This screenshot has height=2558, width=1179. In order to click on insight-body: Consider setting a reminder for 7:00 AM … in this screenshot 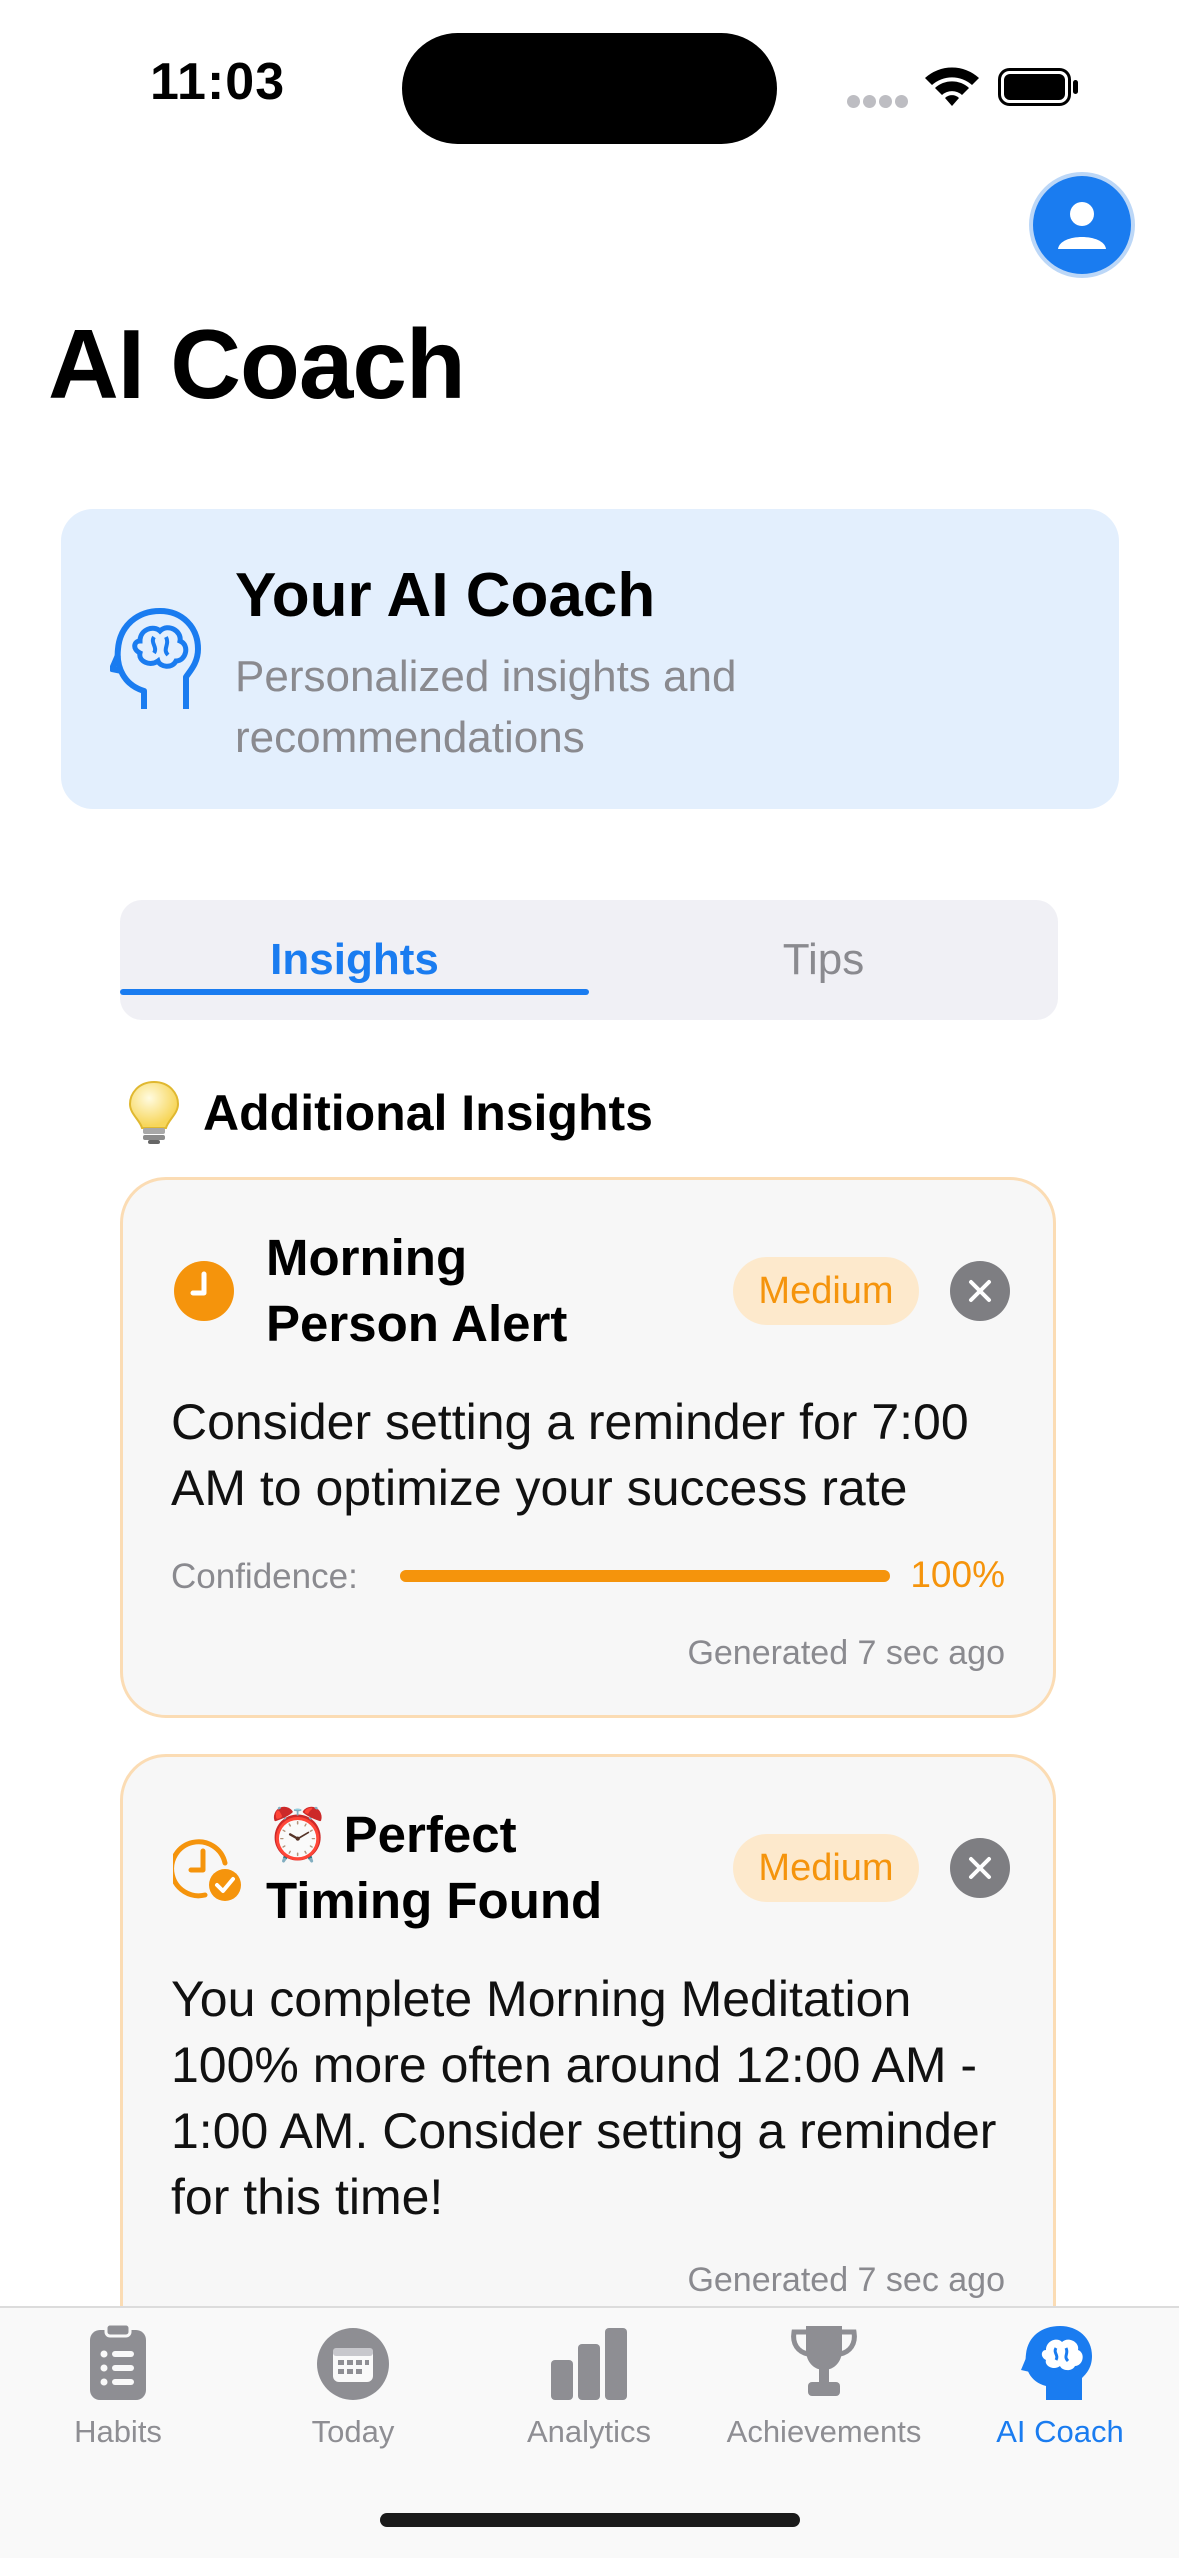, I will do `click(570, 1455)`.